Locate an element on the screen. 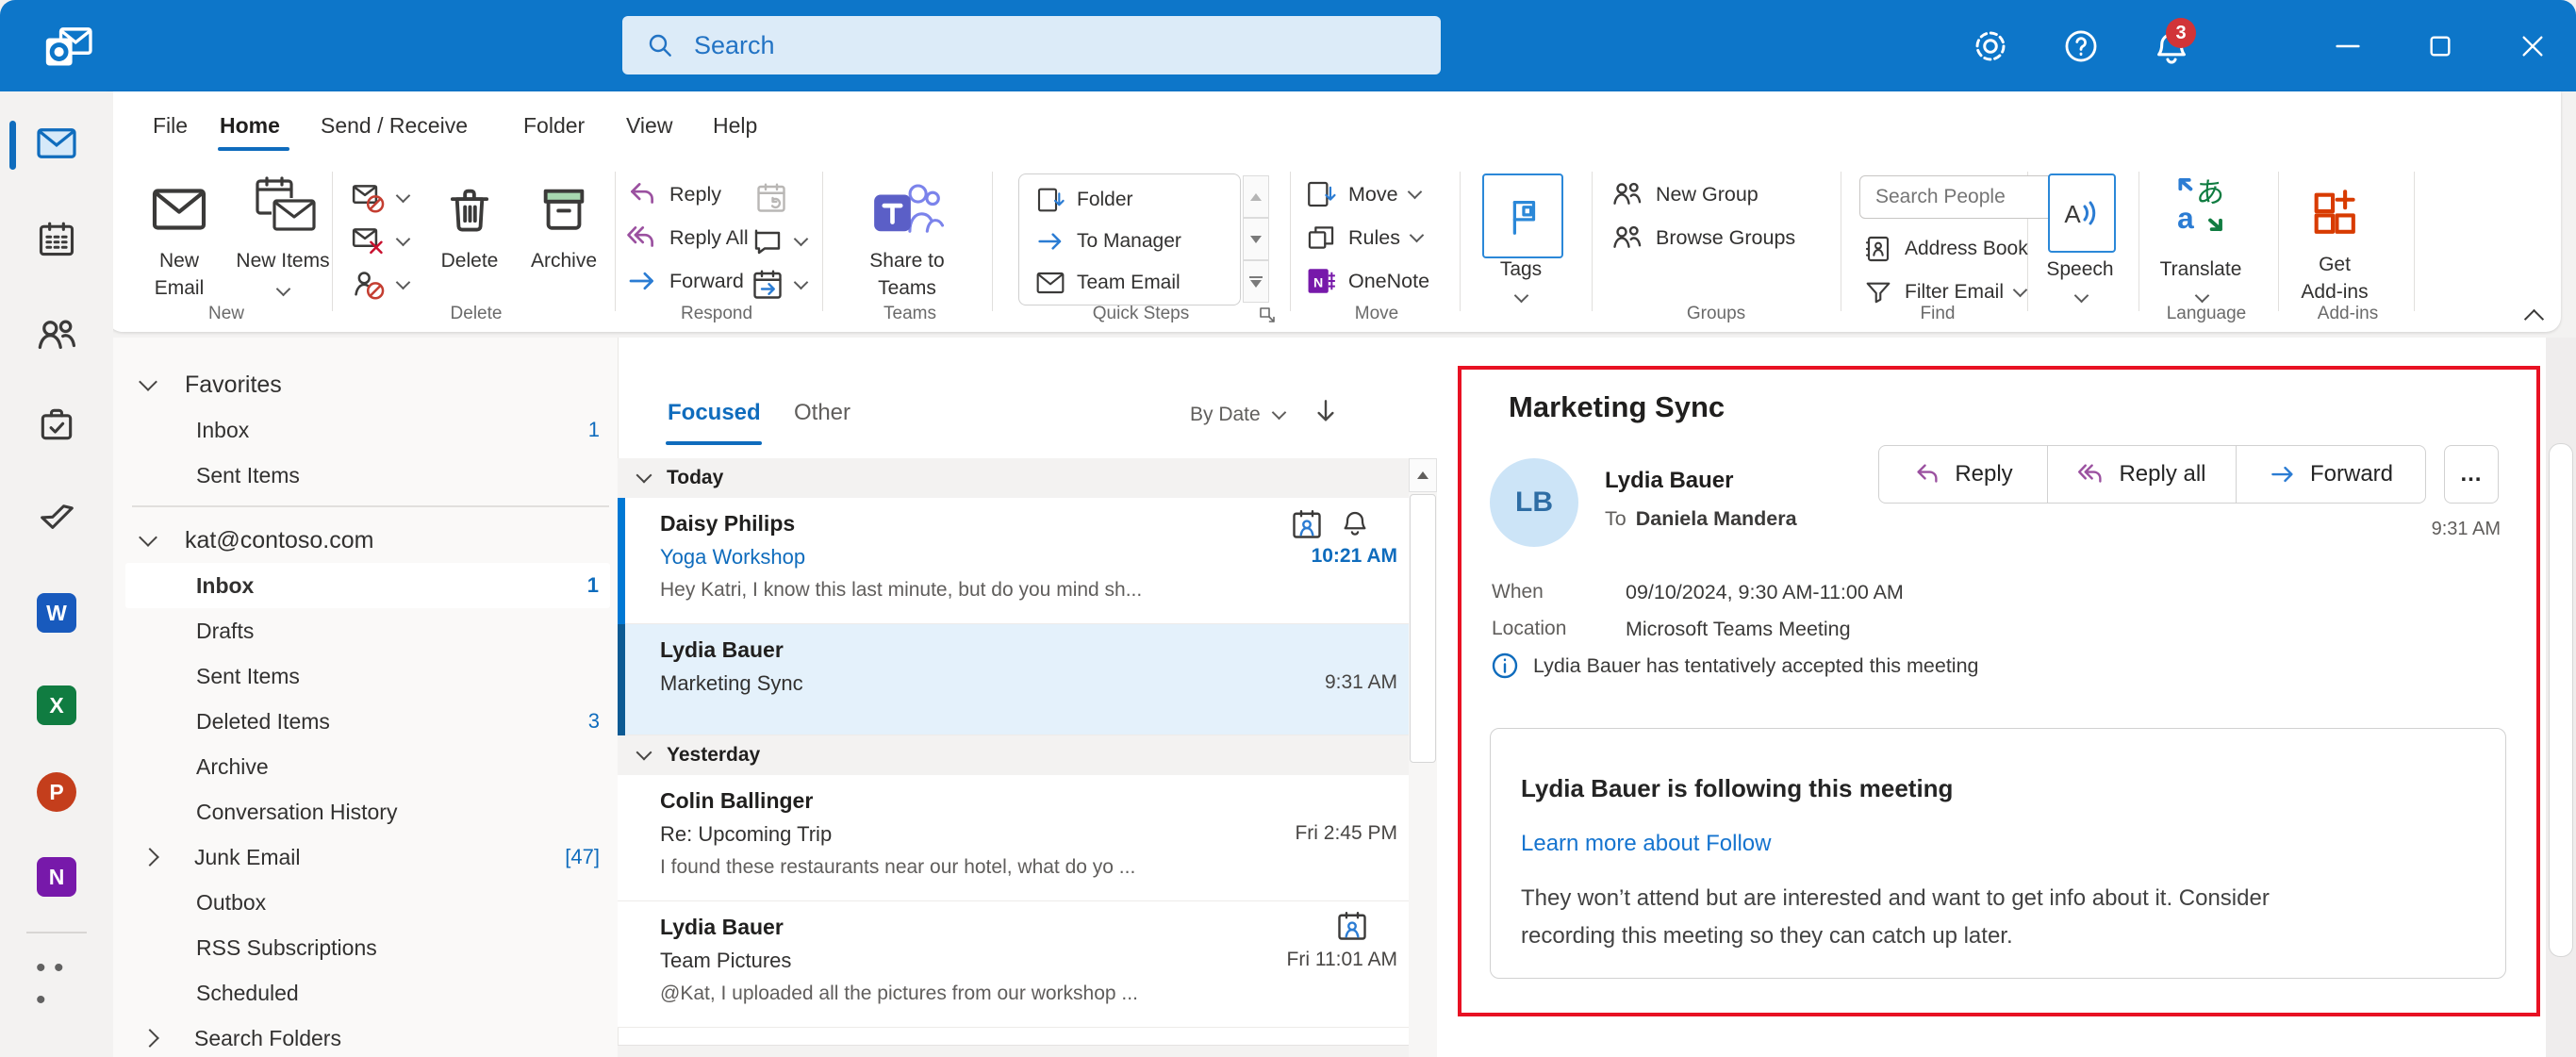  rail-excel-button: X is located at coordinates (56, 705).